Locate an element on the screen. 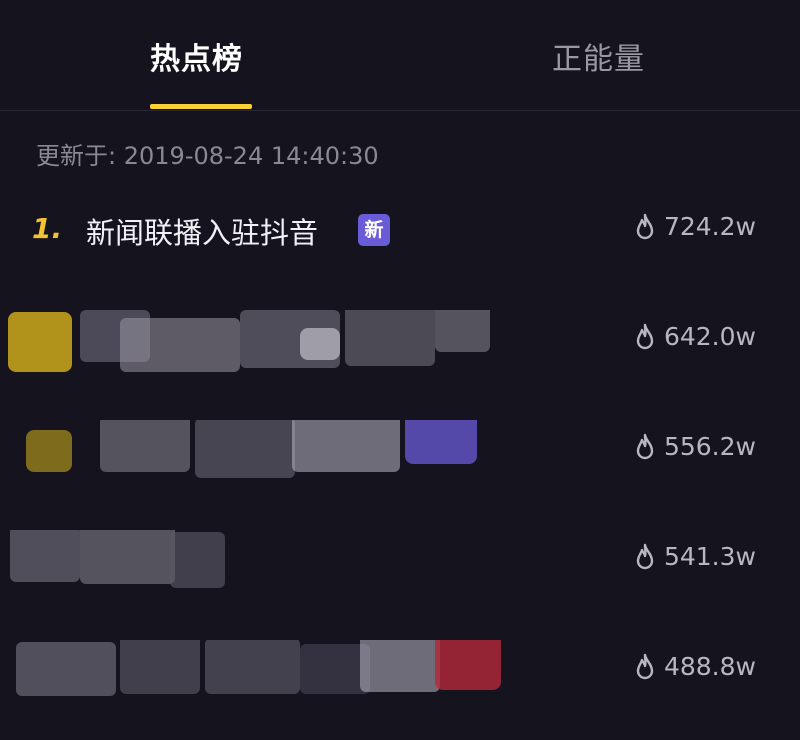  heat-value: 556.2w is located at coordinates (695, 446).